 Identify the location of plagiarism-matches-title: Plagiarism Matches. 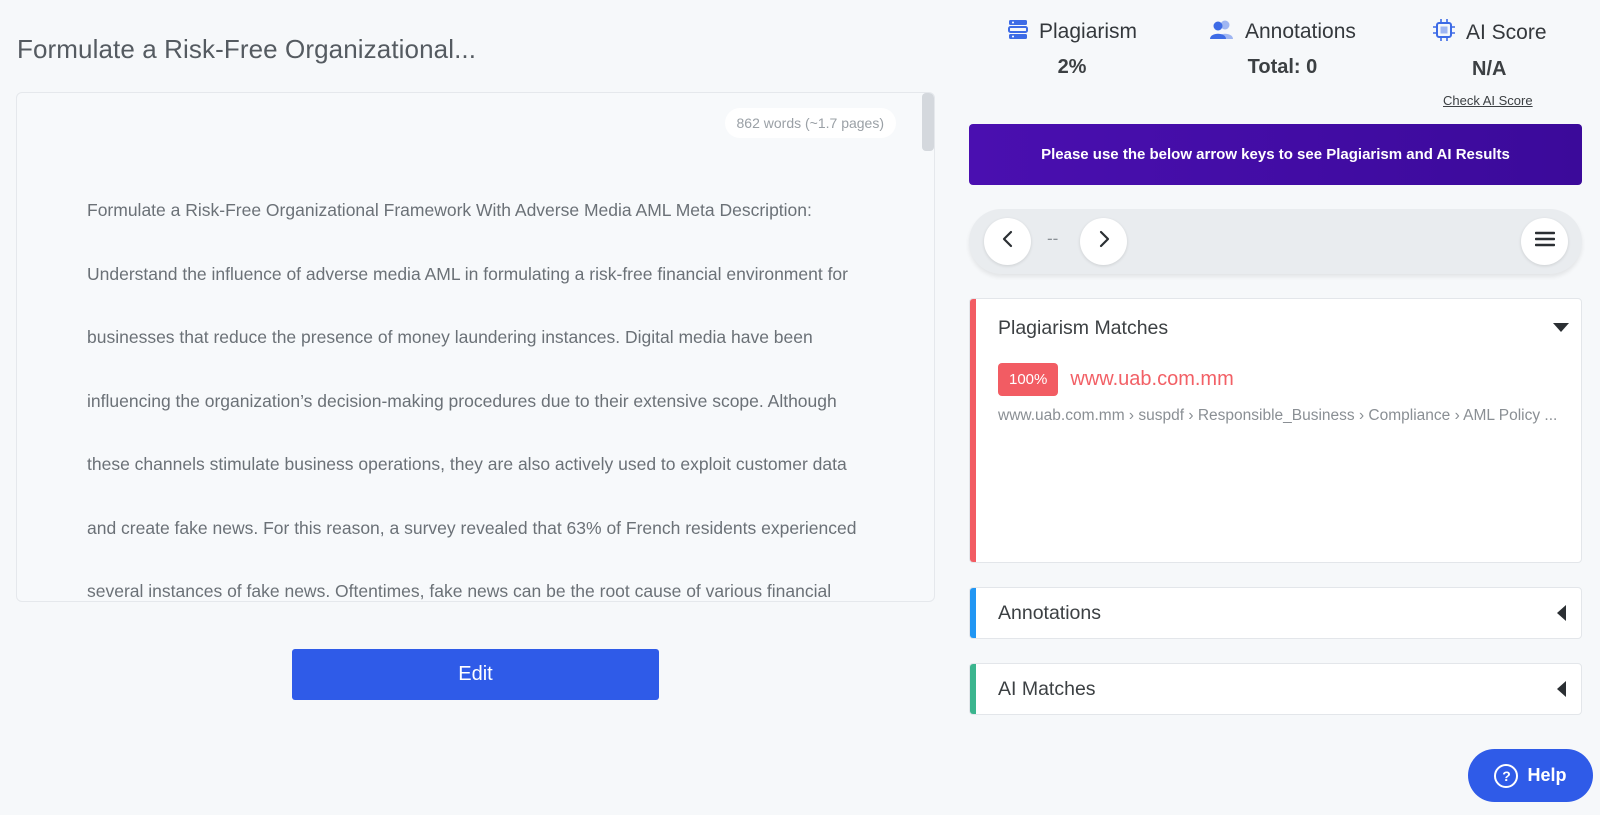
(1083, 328).